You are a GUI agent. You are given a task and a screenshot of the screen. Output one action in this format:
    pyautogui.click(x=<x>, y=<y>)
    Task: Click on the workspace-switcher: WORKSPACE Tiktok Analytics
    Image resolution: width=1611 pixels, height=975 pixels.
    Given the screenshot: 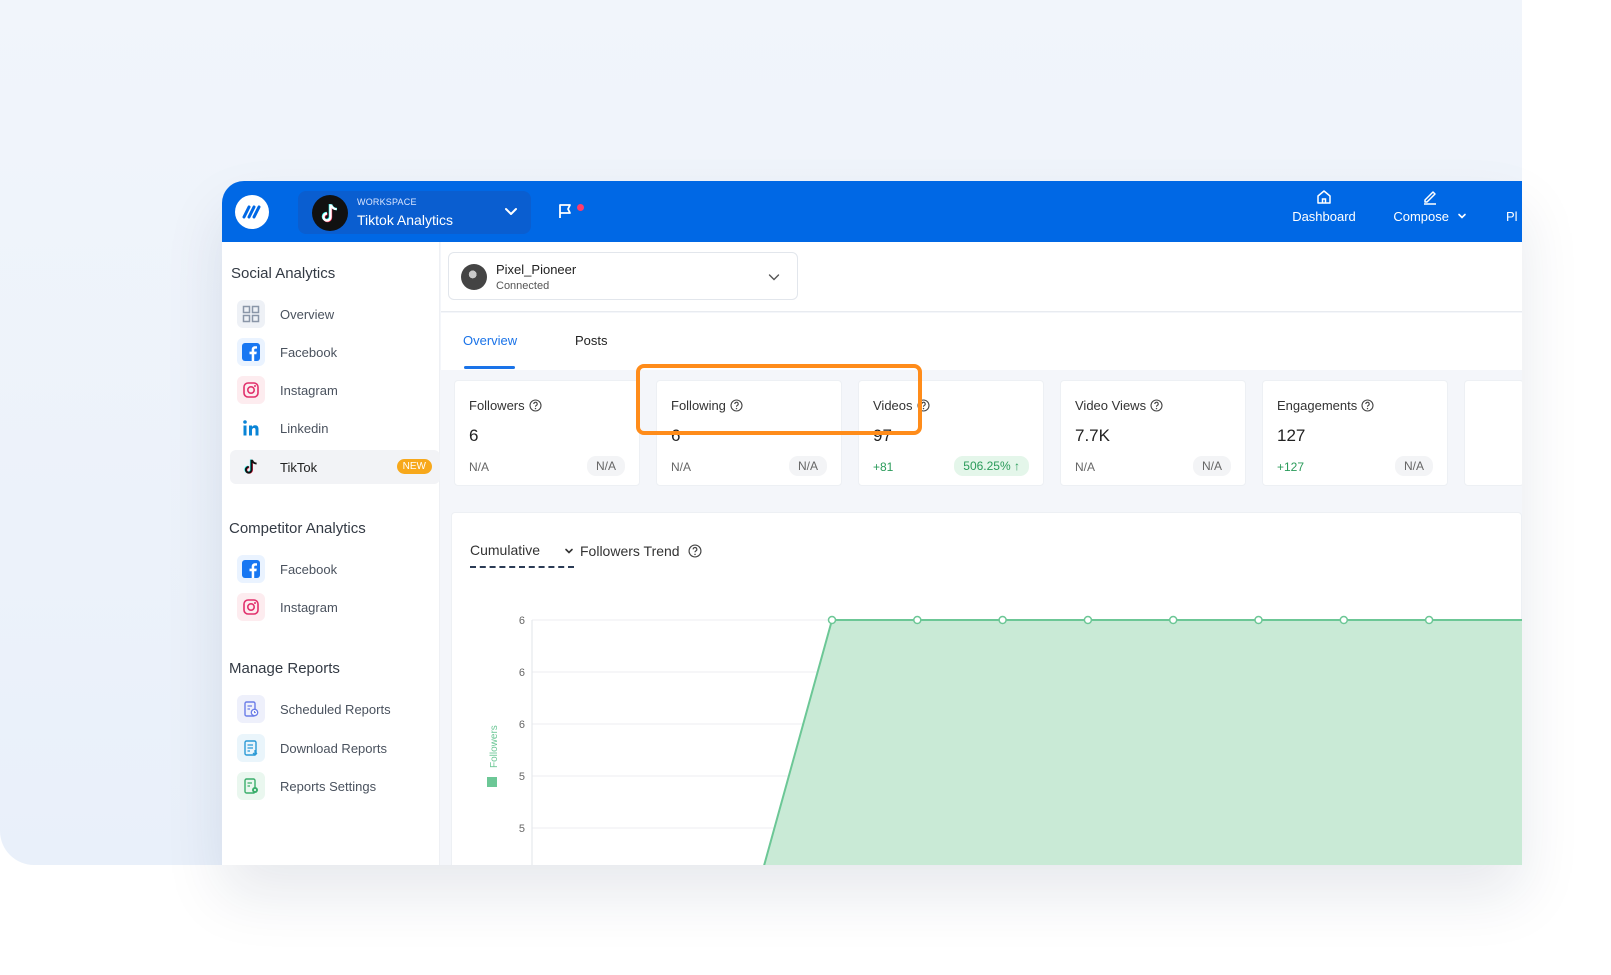 What is the action you would take?
    pyautogui.click(x=414, y=212)
    